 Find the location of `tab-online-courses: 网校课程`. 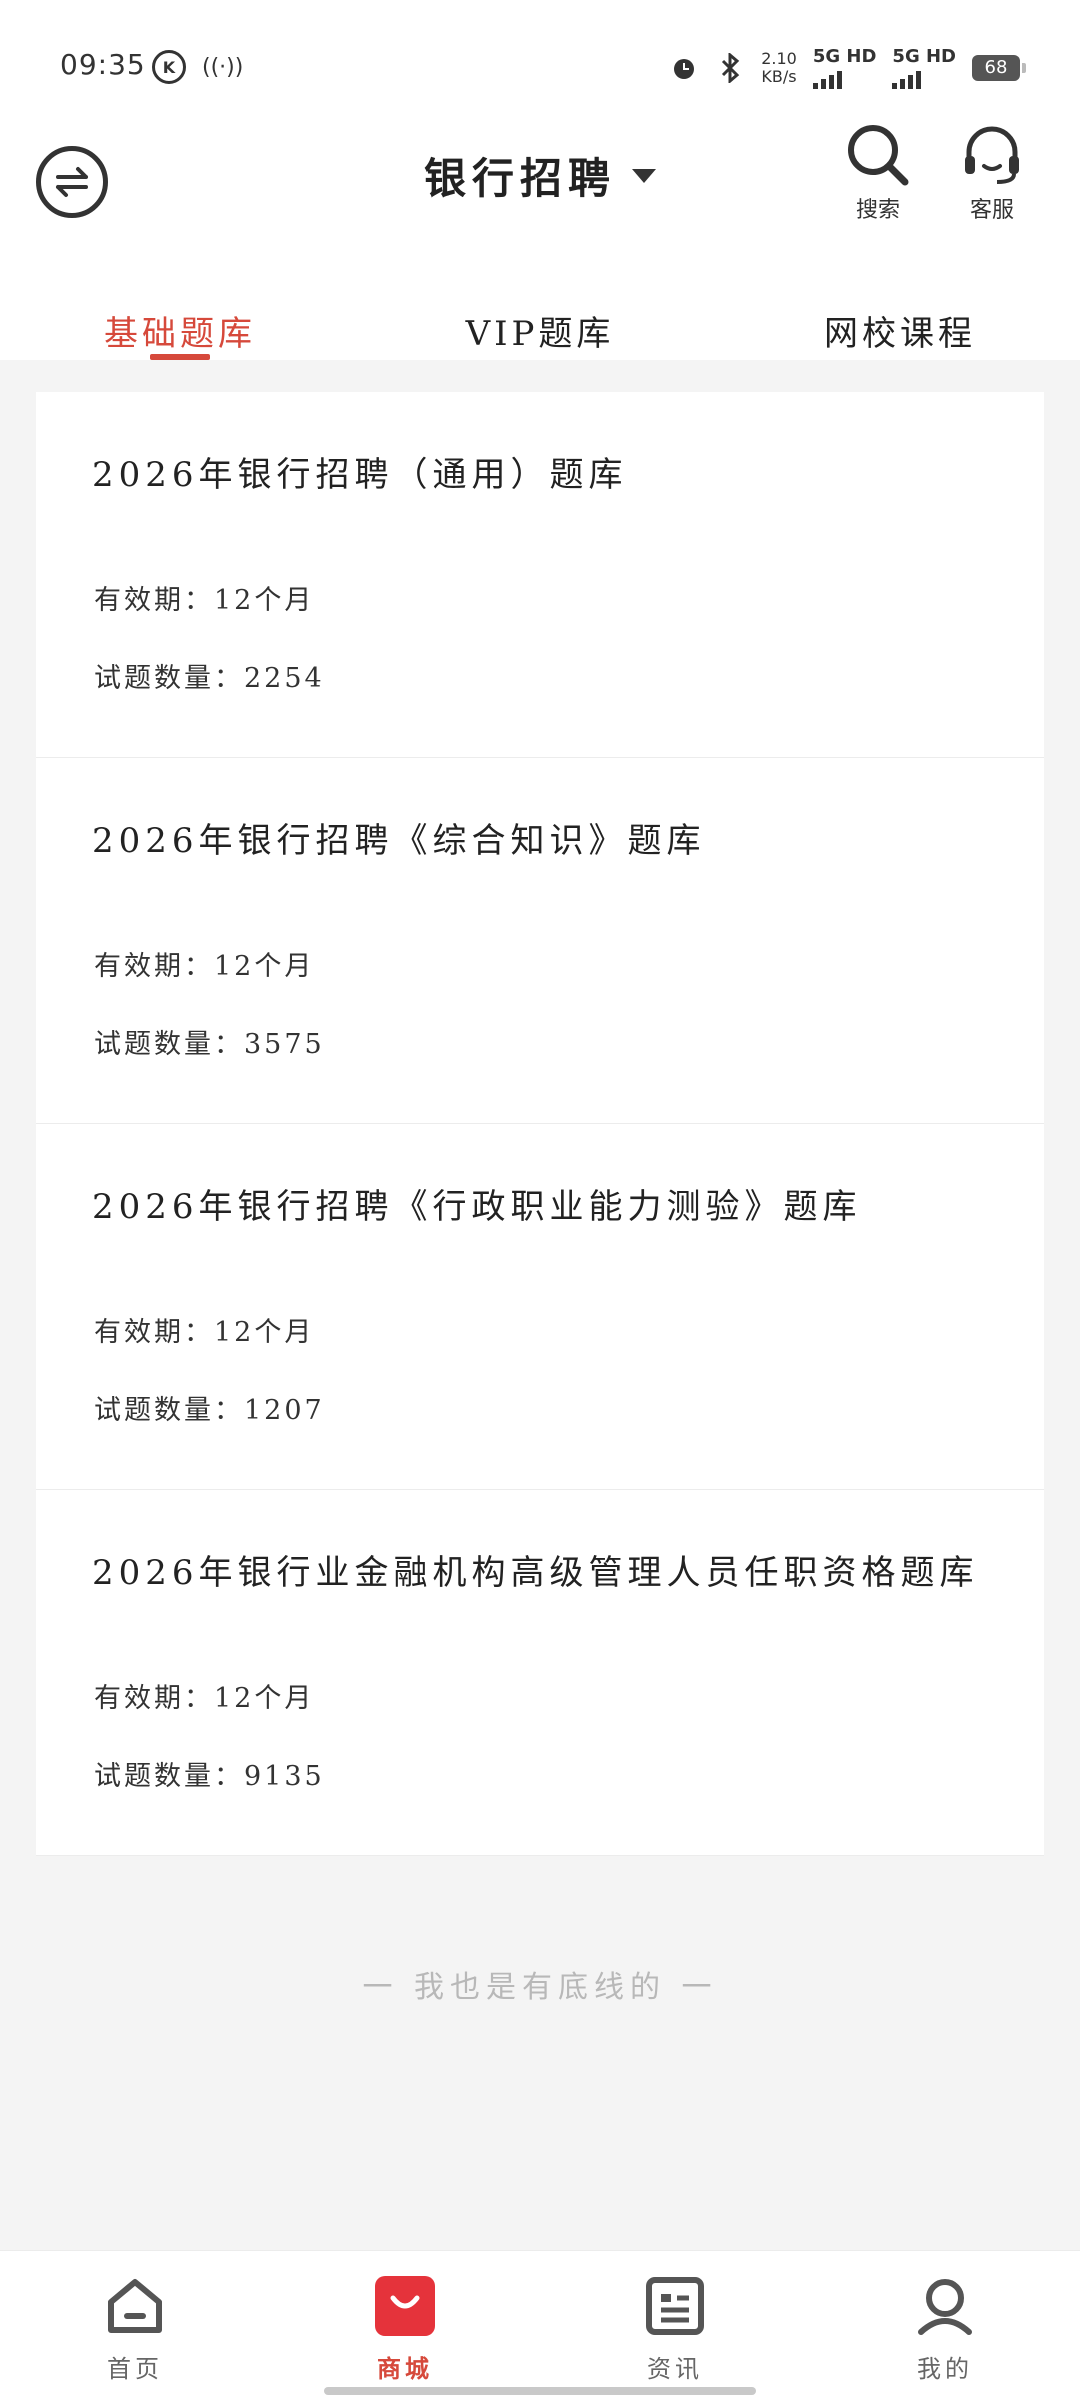

tab-online-courses: 网校课程 is located at coordinates (900, 315).